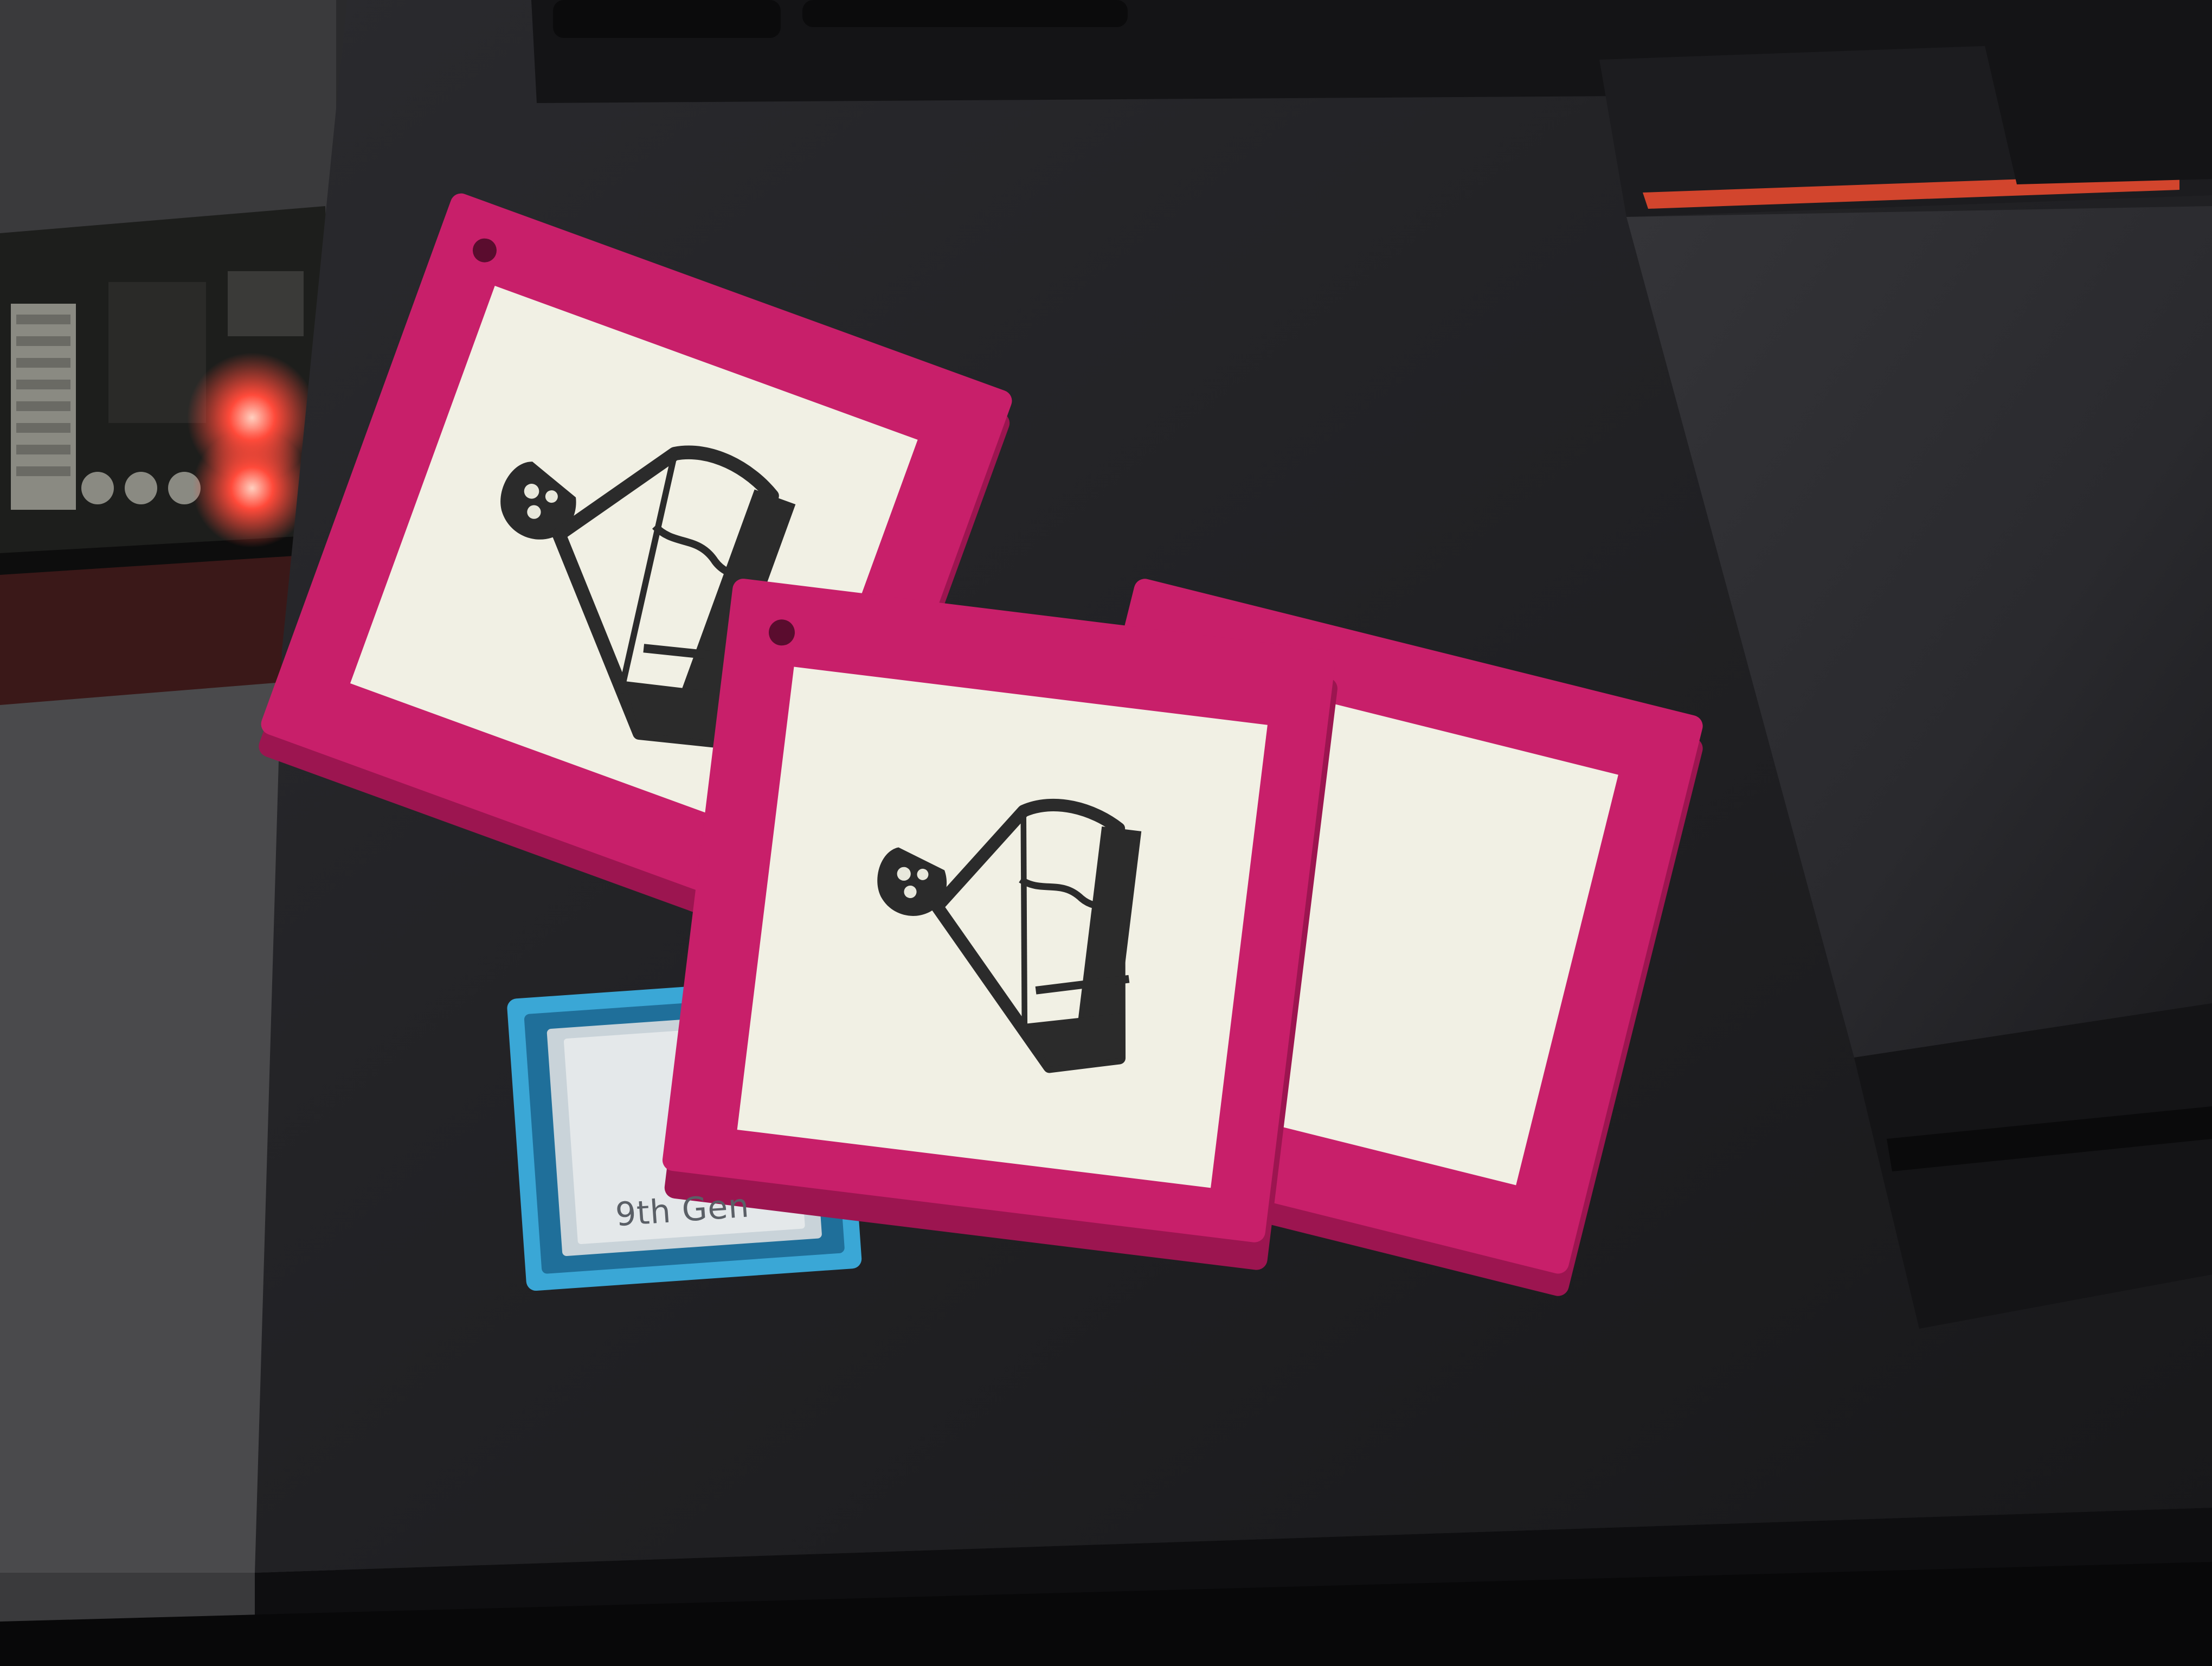 This screenshot has width=2212, height=1666. What do you see at coordinates (1000, 925) in the screenshot?
I see `tile-front` at bounding box center [1000, 925].